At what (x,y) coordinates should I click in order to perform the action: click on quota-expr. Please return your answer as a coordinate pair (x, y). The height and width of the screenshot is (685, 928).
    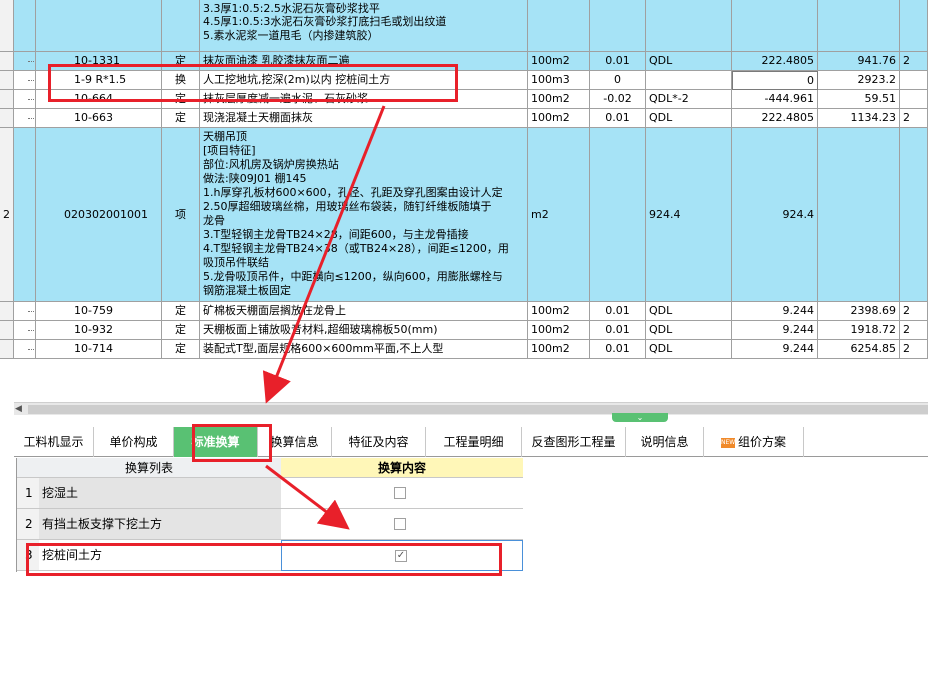
    Looking at the image, I should click on (689, 80).